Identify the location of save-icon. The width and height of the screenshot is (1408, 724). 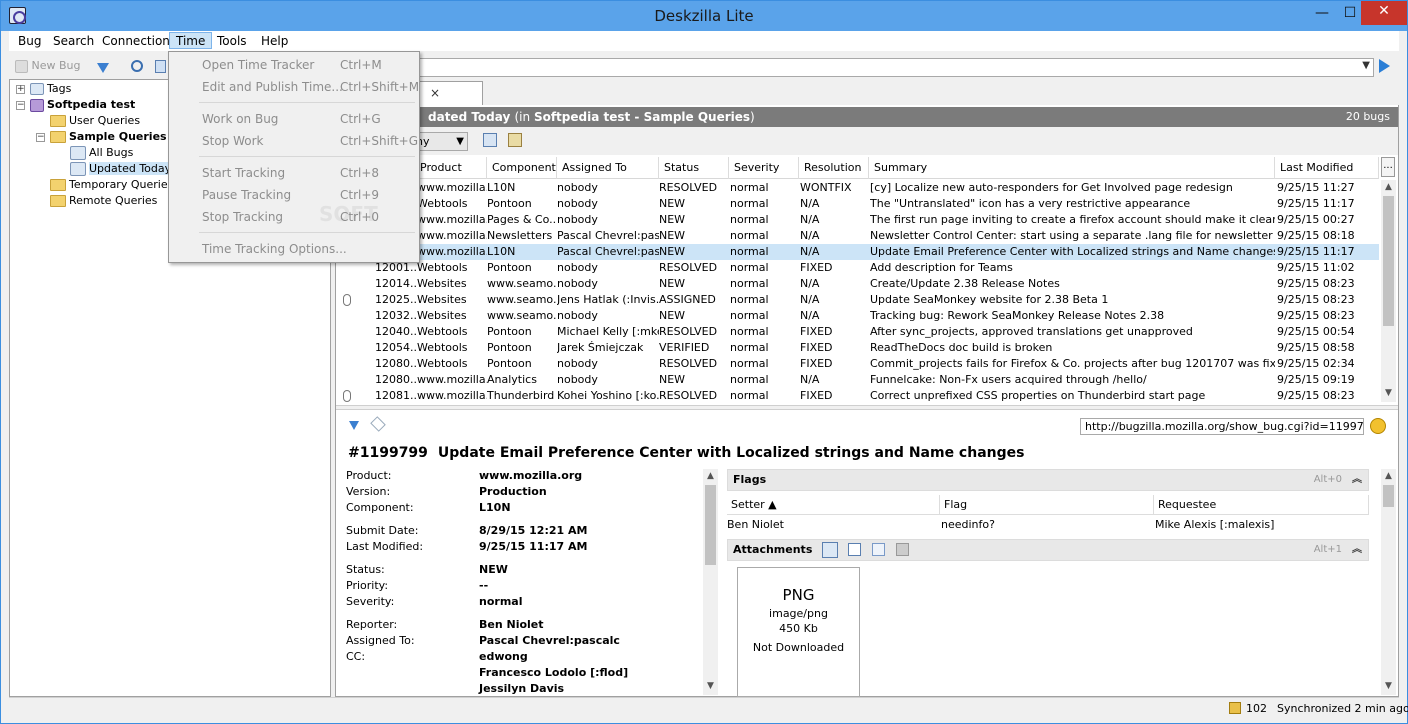
(902, 549).